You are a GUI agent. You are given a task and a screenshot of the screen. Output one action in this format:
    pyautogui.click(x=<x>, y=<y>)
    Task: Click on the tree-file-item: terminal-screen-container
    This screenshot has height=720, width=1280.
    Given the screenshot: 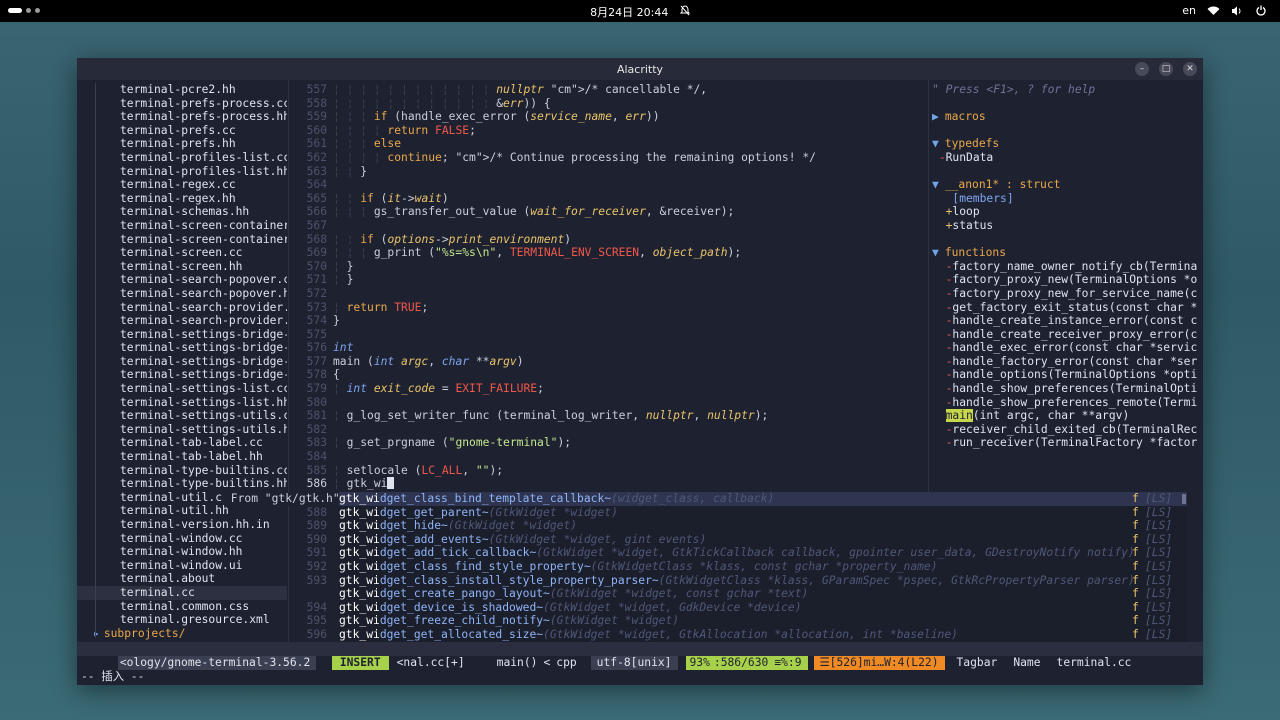 What is the action you would take?
    pyautogui.click(x=182, y=240)
    